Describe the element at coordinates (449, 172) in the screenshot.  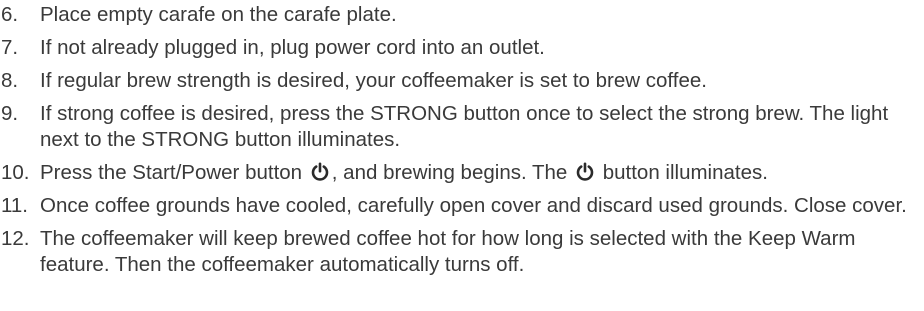
I see `step-text-part: , and brewing begins. The` at that location.